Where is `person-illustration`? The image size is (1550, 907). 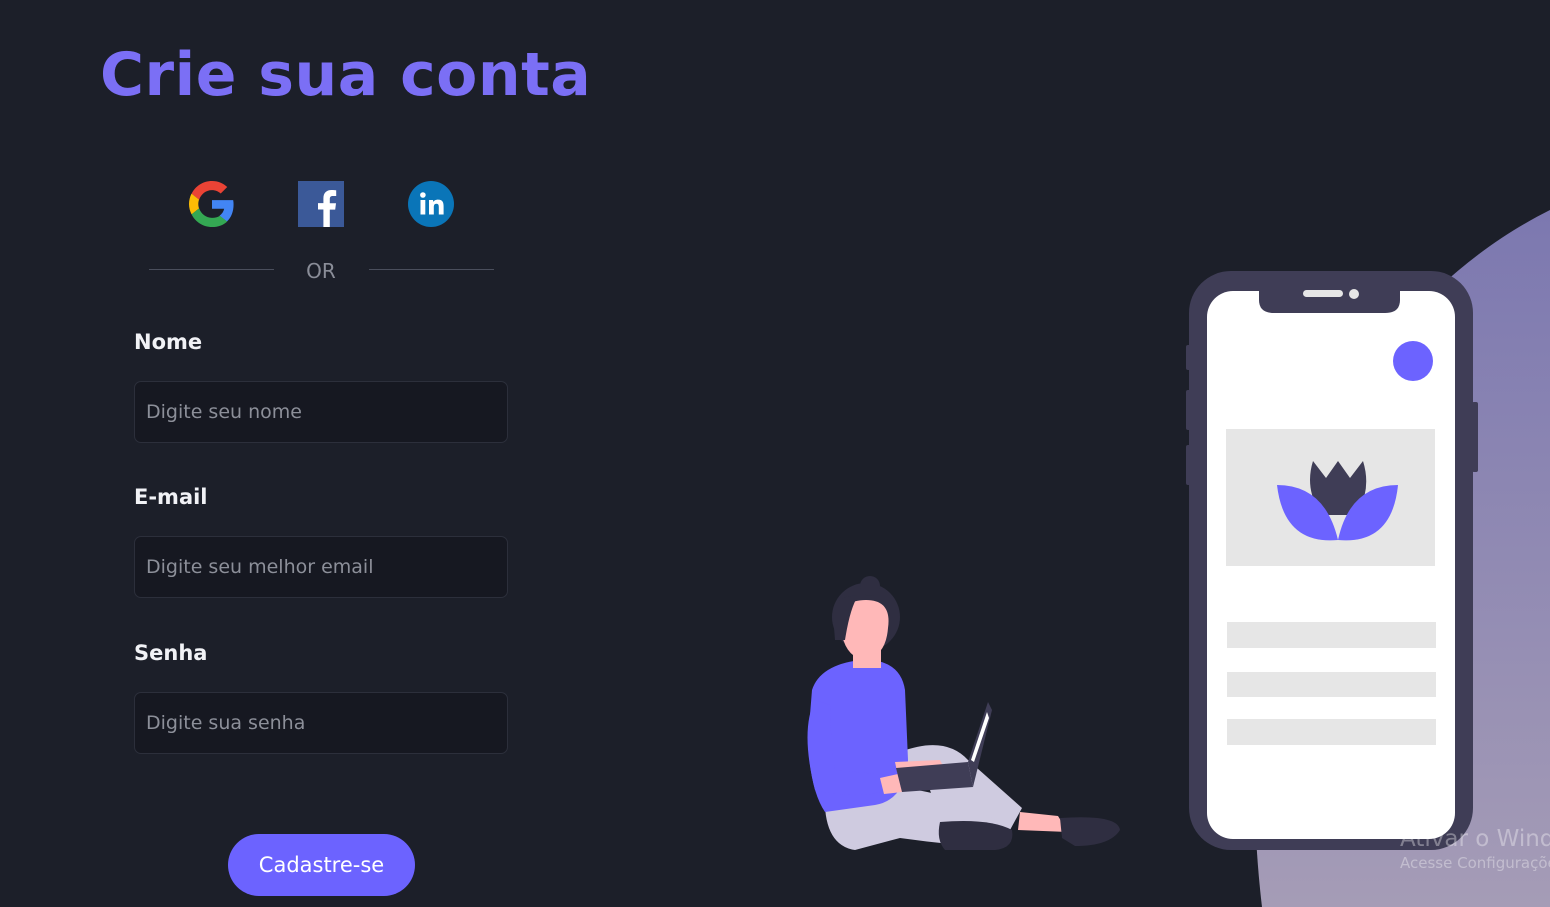 person-illustration is located at coordinates (963, 713).